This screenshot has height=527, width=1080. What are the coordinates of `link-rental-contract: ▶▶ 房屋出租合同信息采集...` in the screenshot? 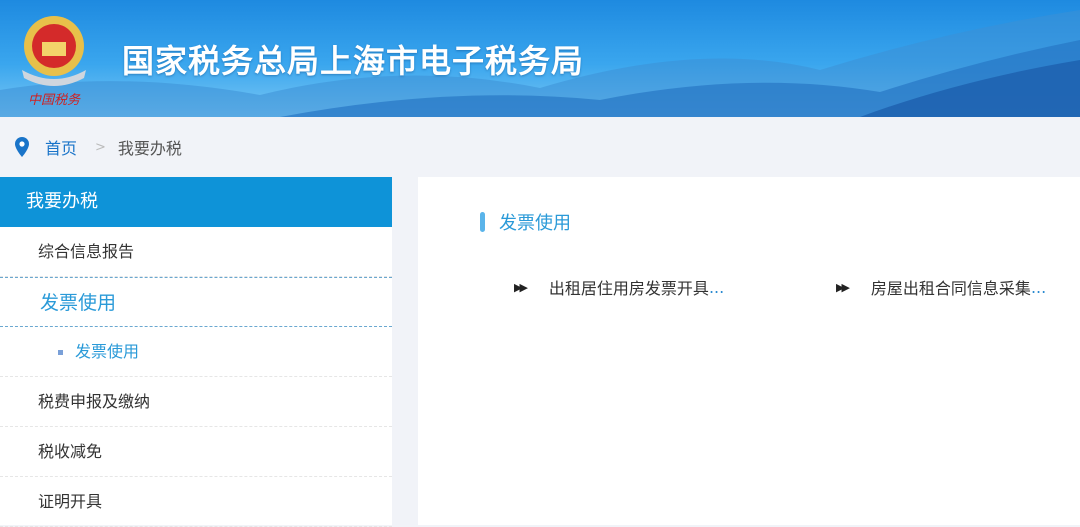 It's located at (941, 287).